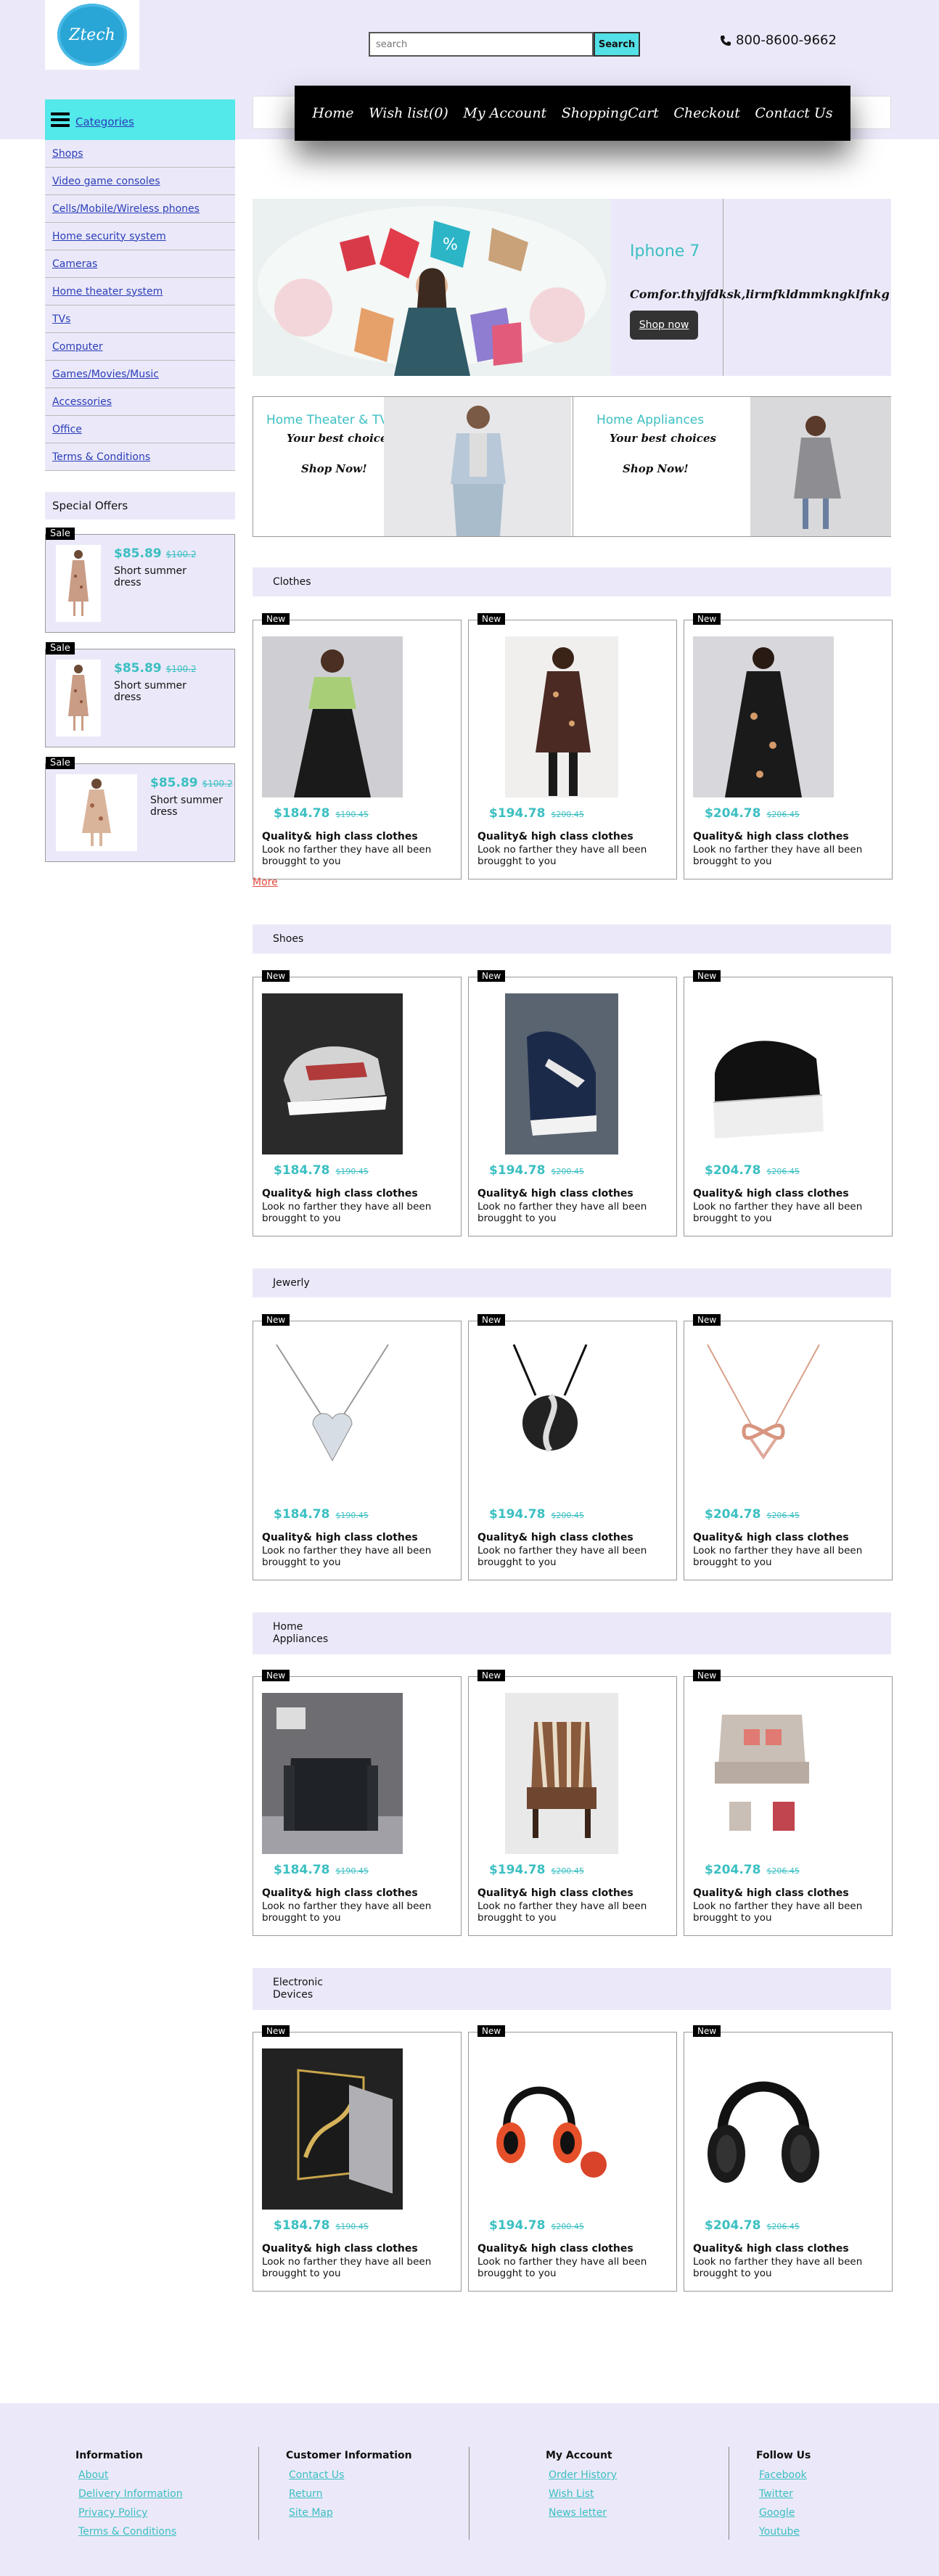  Describe the element at coordinates (104, 121) in the screenshot. I see `categories-title: Categories` at that location.